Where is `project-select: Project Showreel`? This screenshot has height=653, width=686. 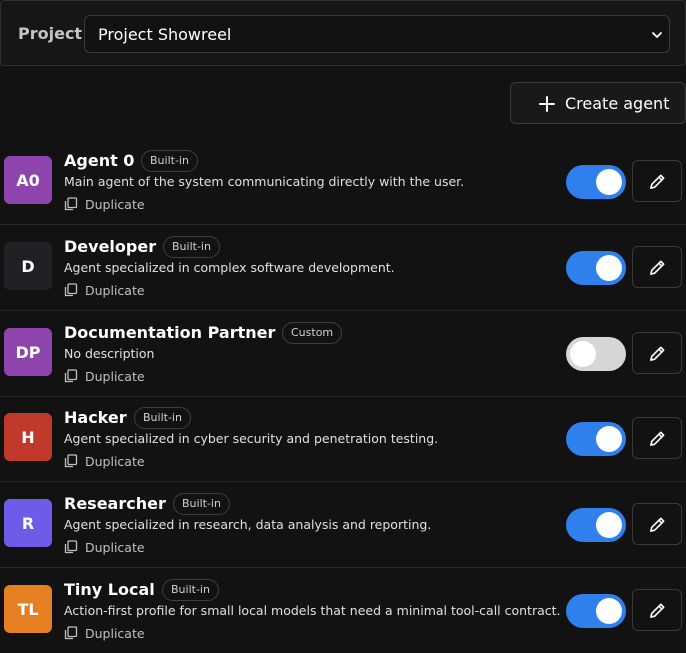 project-select: Project Showreel is located at coordinates (377, 34).